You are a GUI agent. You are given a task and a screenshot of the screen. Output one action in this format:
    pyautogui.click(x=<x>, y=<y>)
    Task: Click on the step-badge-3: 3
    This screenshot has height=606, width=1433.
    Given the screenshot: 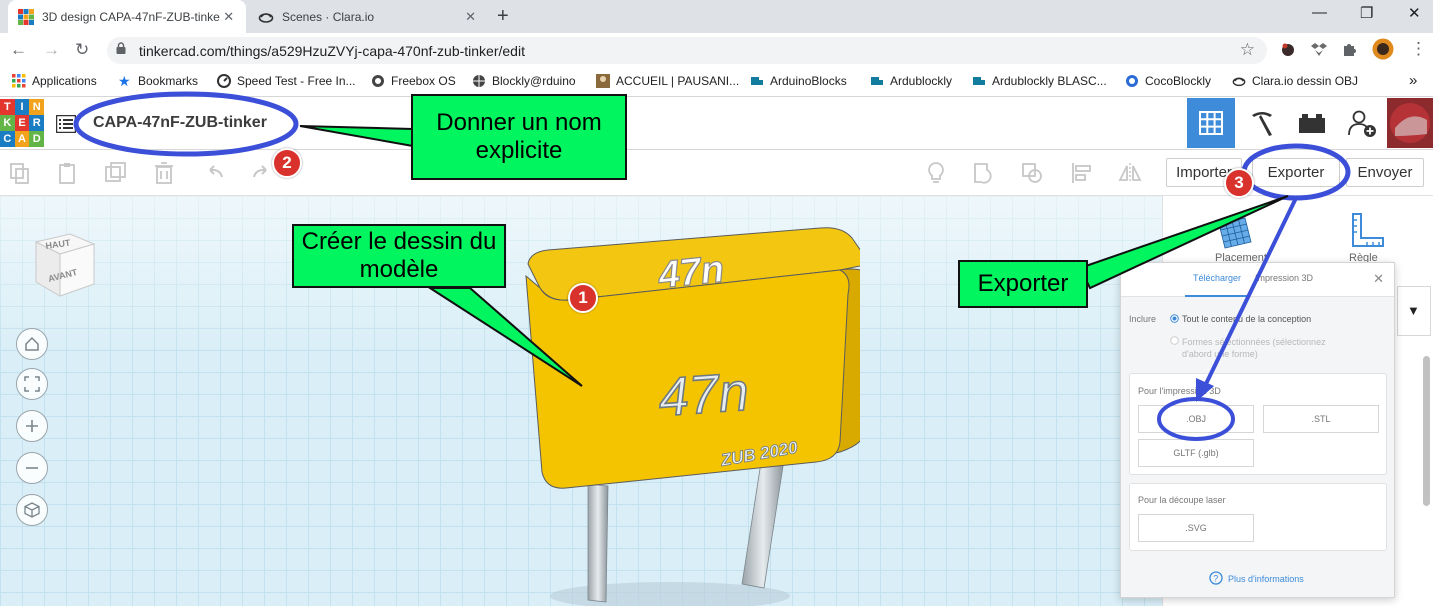 What is the action you would take?
    pyautogui.click(x=1239, y=183)
    